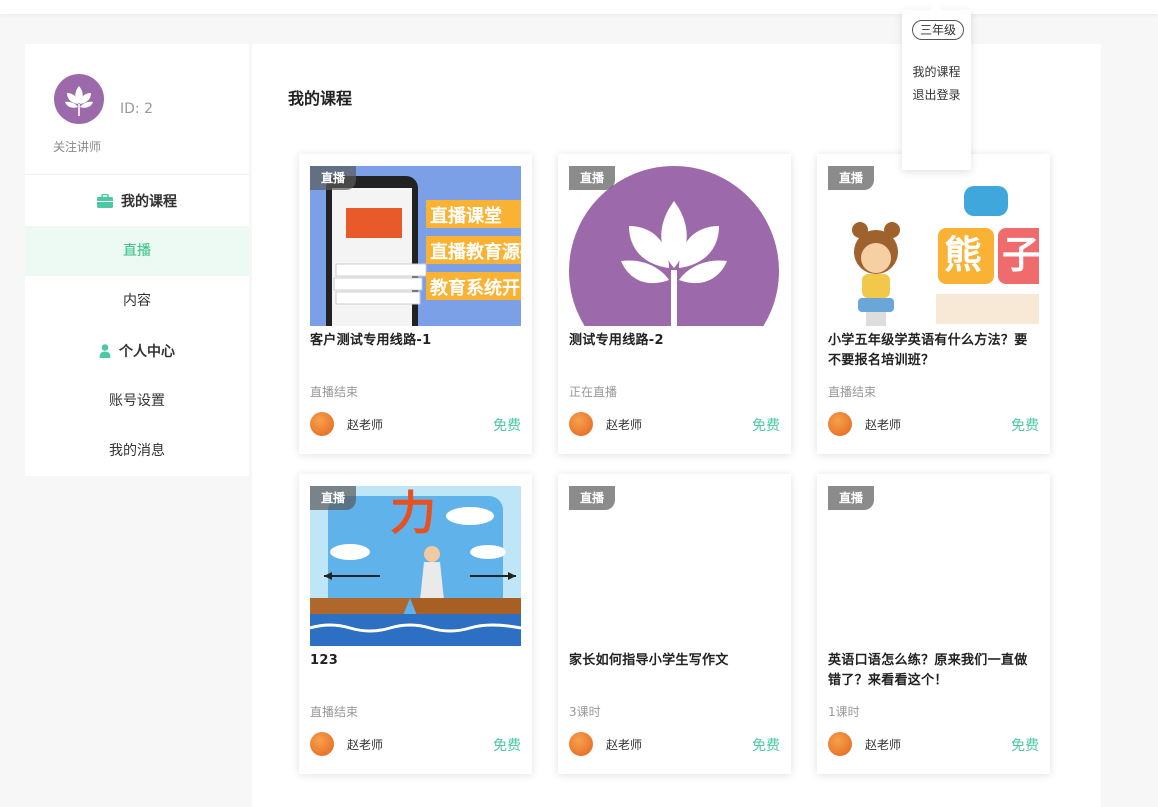 The width and height of the screenshot is (1158, 807). What do you see at coordinates (675, 341) in the screenshot?
I see `course-title: 测试专用线路-2` at bounding box center [675, 341].